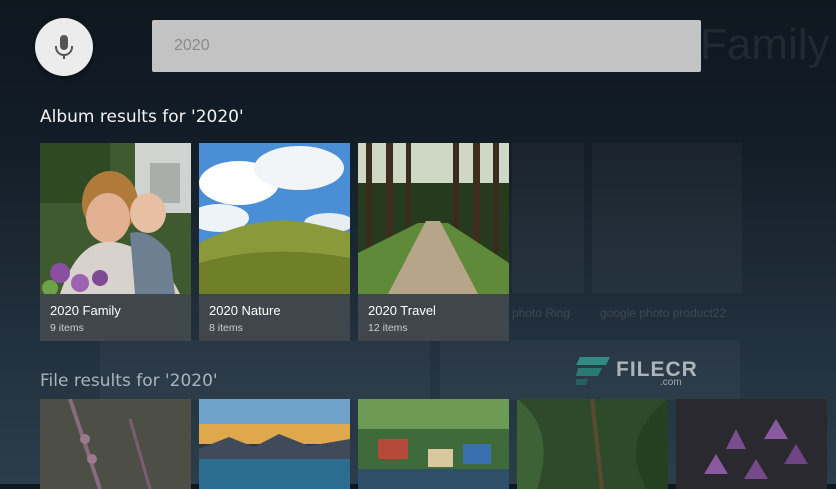 This screenshot has width=836, height=489. I want to click on album-card-info: 2020 Nature 8 items, so click(245, 318).